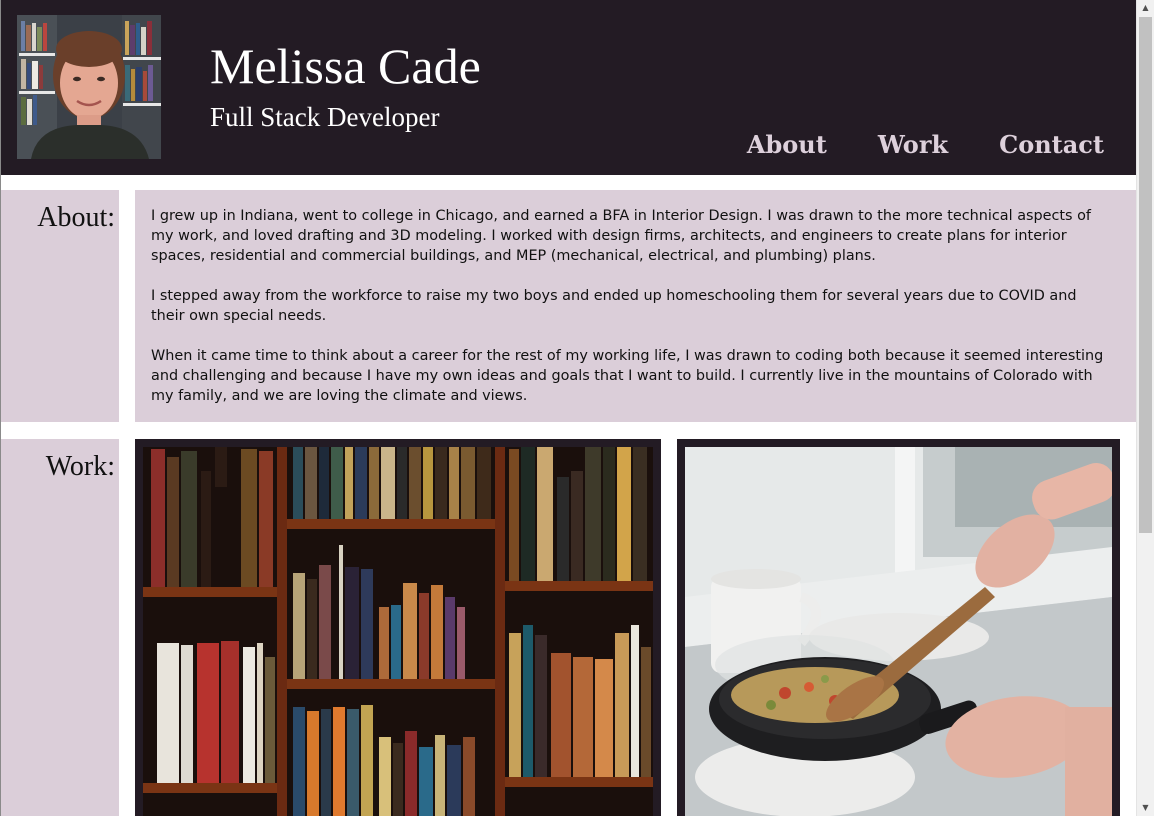  I want to click on scrollbar-thumb, so click(1145, 275).